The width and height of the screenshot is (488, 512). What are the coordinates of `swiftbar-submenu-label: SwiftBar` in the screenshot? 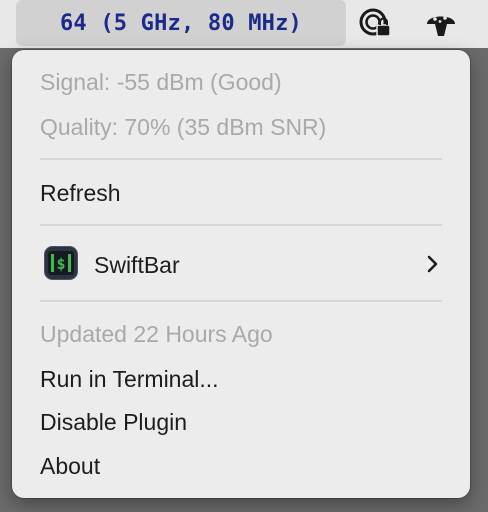 It's located at (137, 265).